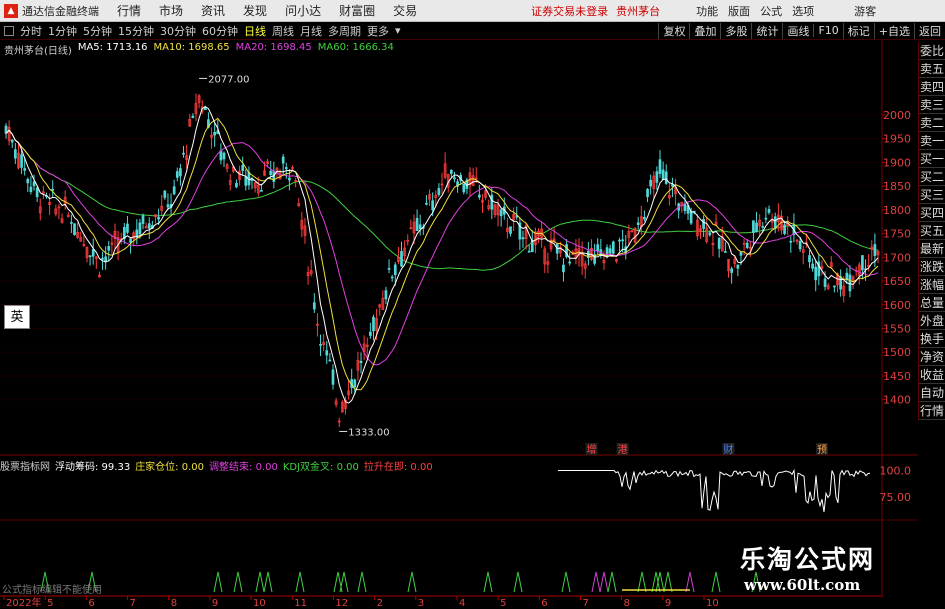  Describe the element at coordinates (897, 234) in the screenshot. I see `price-tick-label: 1750` at that location.